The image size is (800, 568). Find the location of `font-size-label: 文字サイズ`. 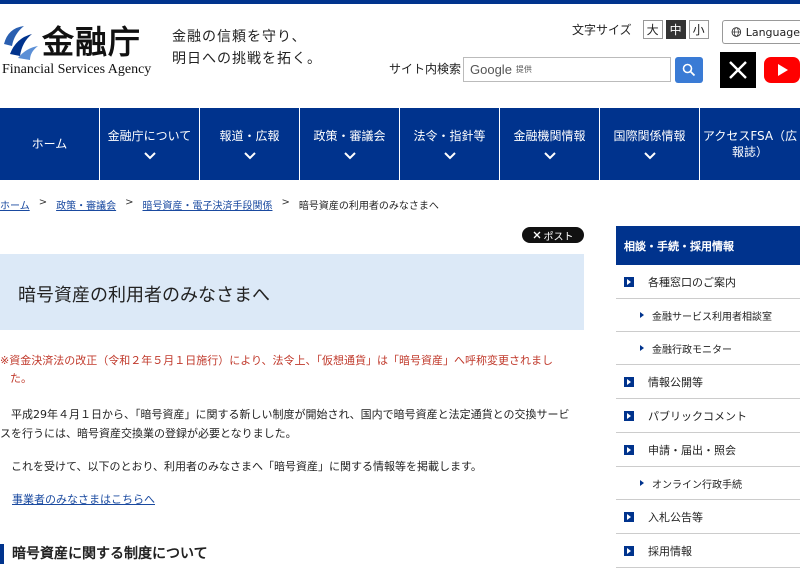

font-size-label: 文字サイズ is located at coordinates (602, 30).